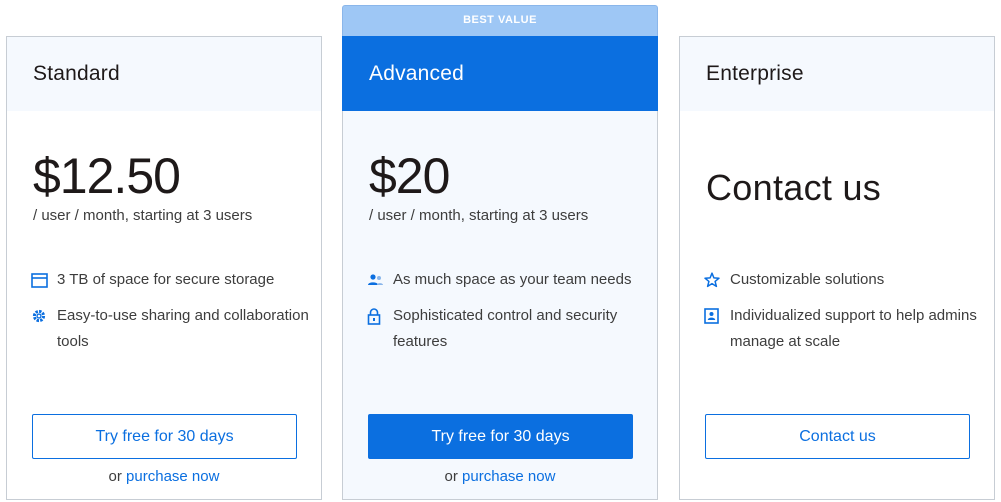  Describe the element at coordinates (164, 74) in the screenshot. I see `plan-name: Standard` at that location.